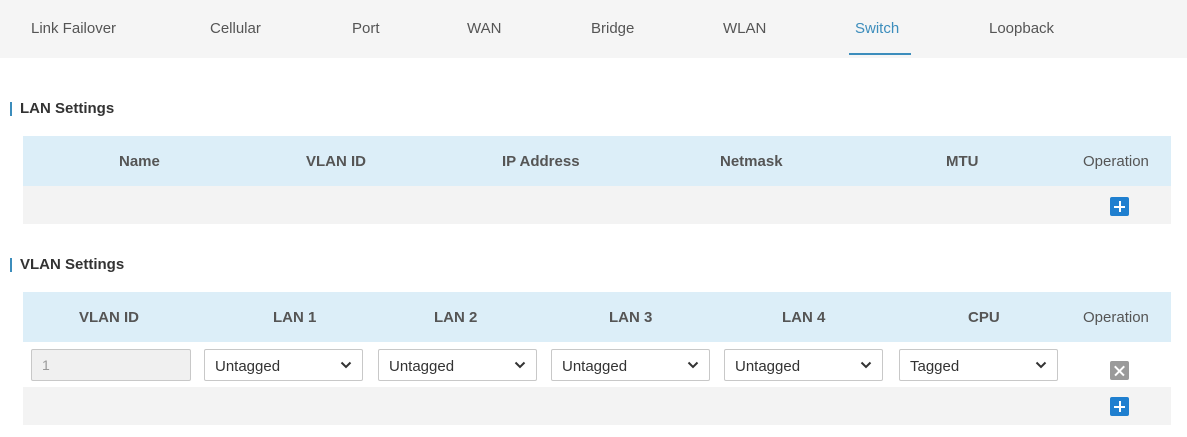 The height and width of the screenshot is (437, 1187). I want to click on tab-wan: WAN, so click(484, 28).